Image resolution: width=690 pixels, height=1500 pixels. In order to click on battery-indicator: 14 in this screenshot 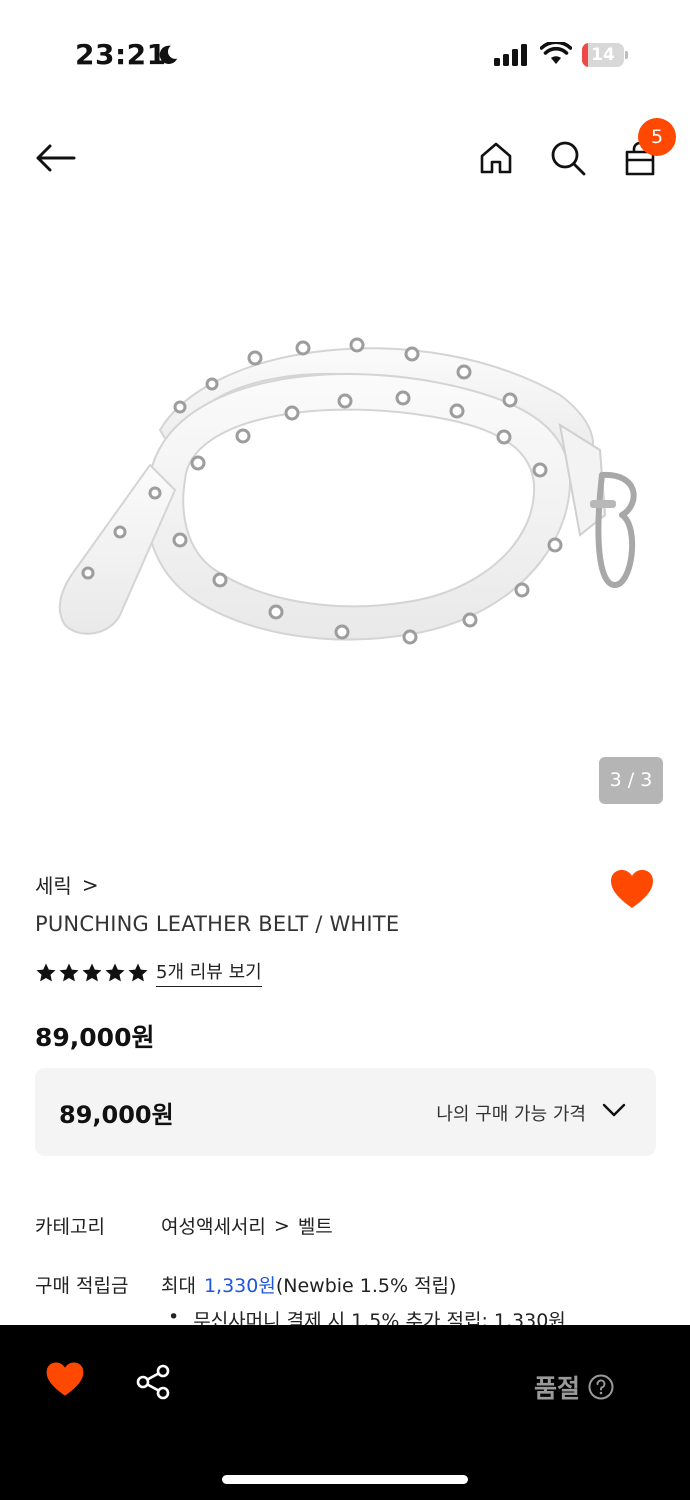, I will do `click(605, 55)`.